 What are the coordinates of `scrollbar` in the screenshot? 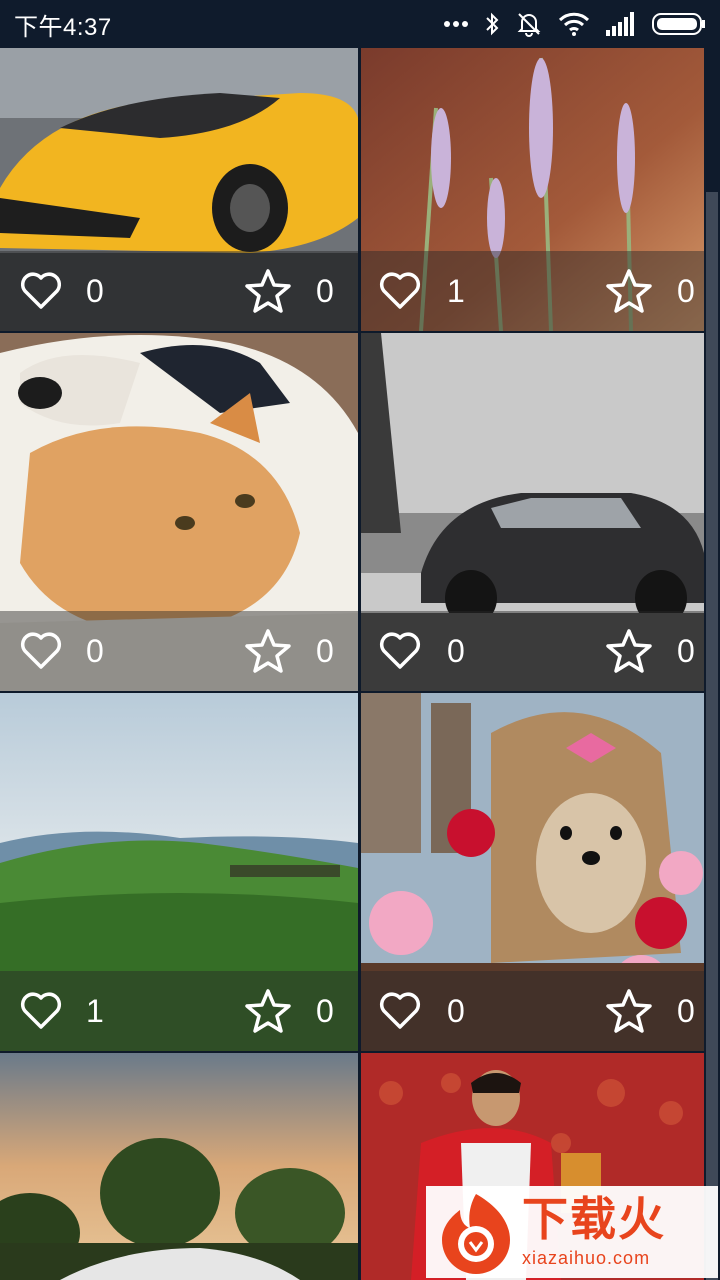 It's located at (712, 664).